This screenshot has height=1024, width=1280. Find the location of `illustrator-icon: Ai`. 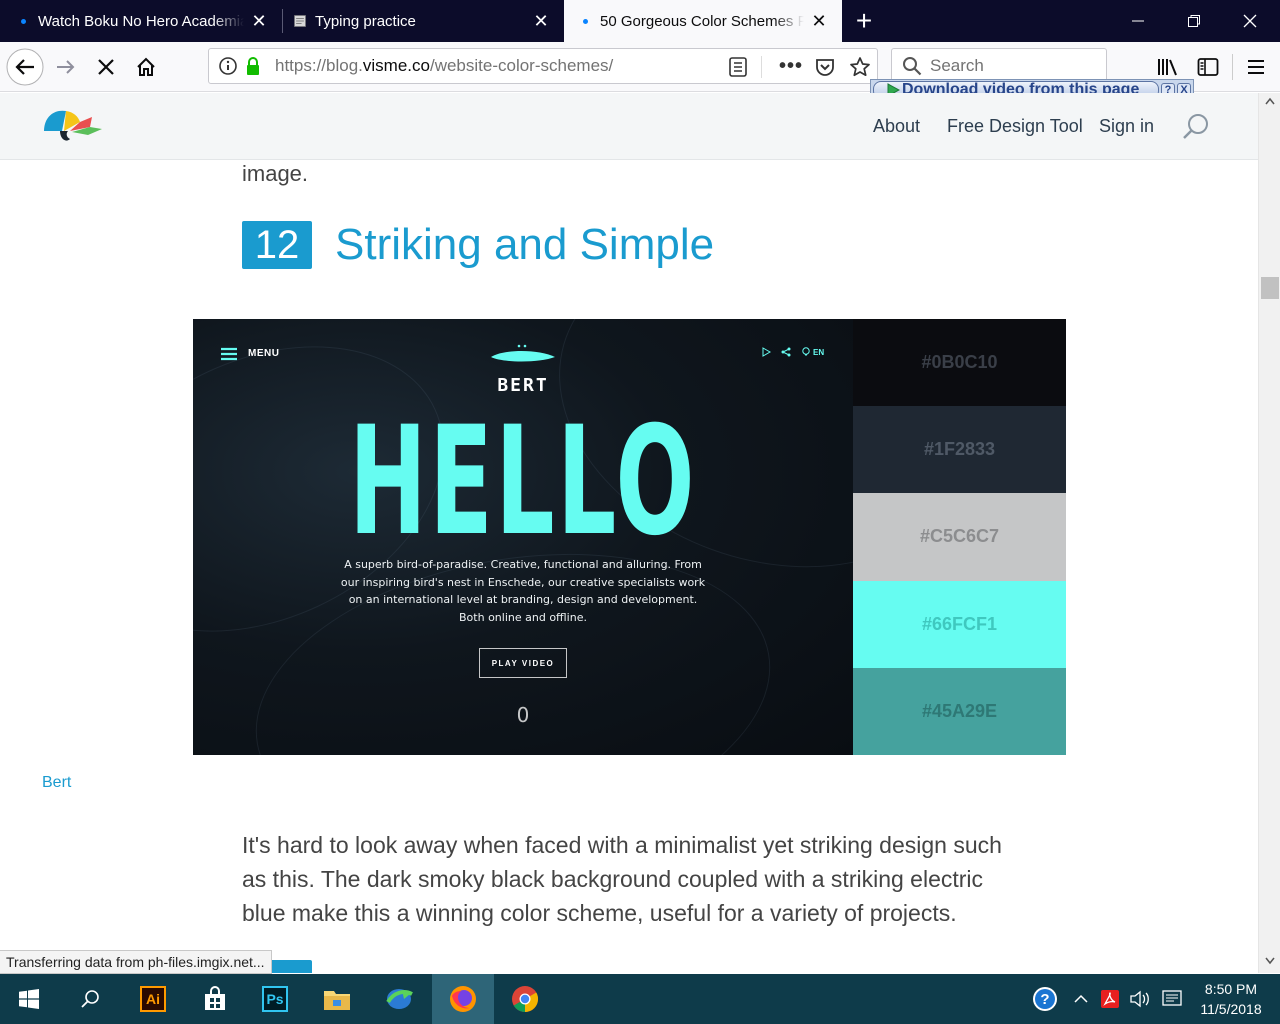

illustrator-icon: Ai is located at coordinates (153, 999).